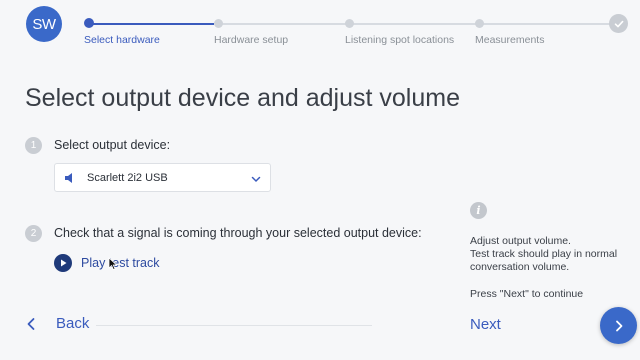 The width and height of the screenshot is (640, 360). What do you see at coordinates (73, 323) in the screenshot?
I see `back-label: Back` at bounding box center [73, 323].